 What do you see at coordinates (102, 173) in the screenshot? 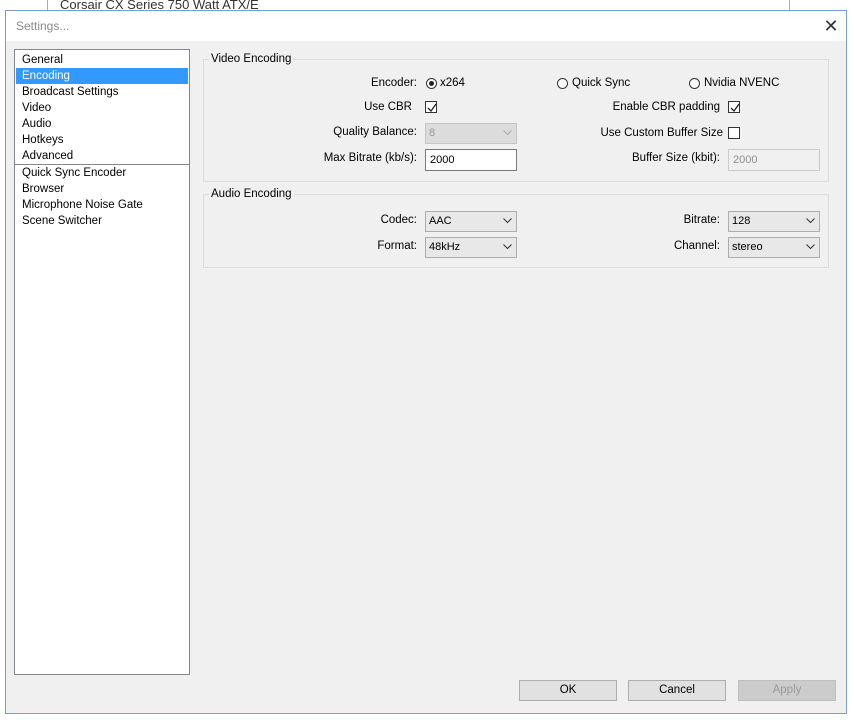
I see `sidebar-item-quick-sync-encoder: Quick Sync Encoder` at bounding box center [102, 173].